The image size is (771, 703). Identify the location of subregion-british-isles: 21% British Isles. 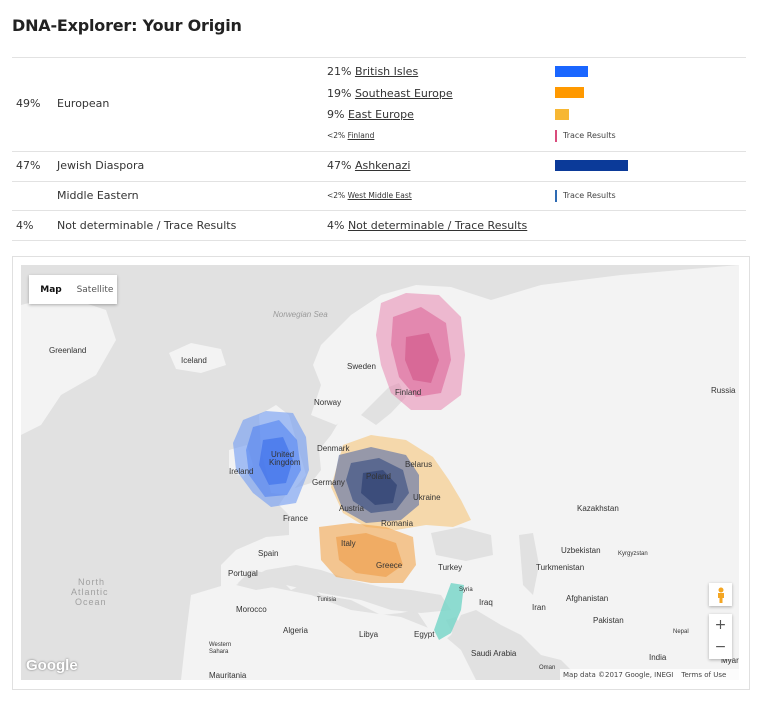
(372, 71).